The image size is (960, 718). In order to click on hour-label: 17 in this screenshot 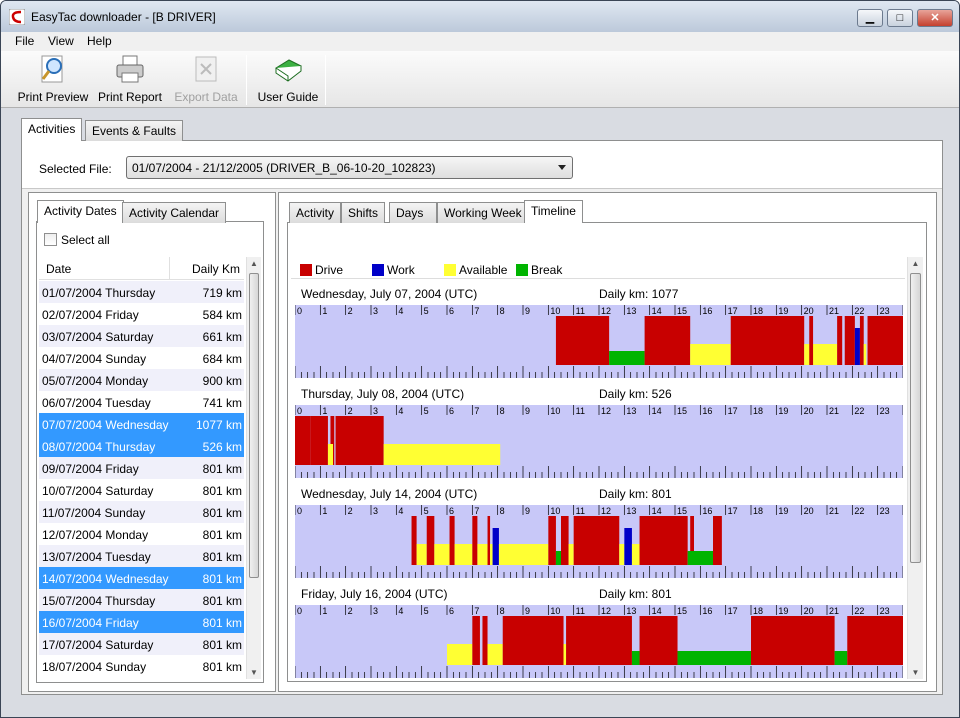, I will do `click(733, 411)`.